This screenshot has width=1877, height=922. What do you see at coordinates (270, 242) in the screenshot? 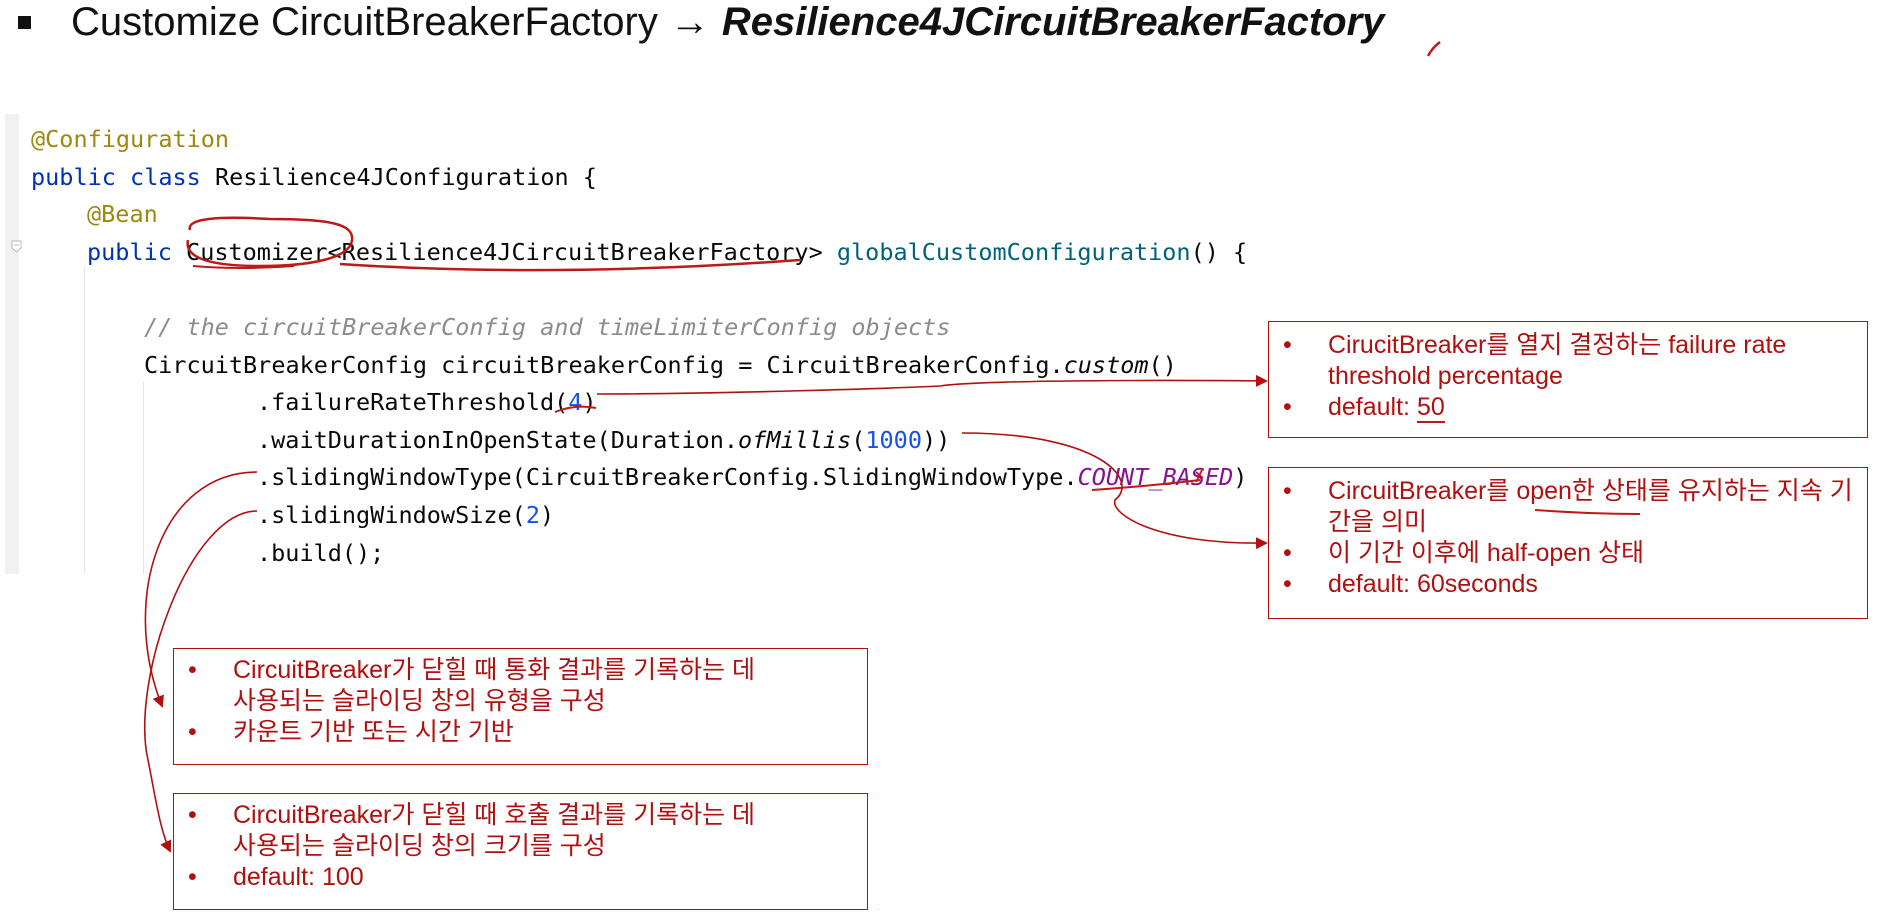
I see `customizer-circle` at bounding box center [270, 242].